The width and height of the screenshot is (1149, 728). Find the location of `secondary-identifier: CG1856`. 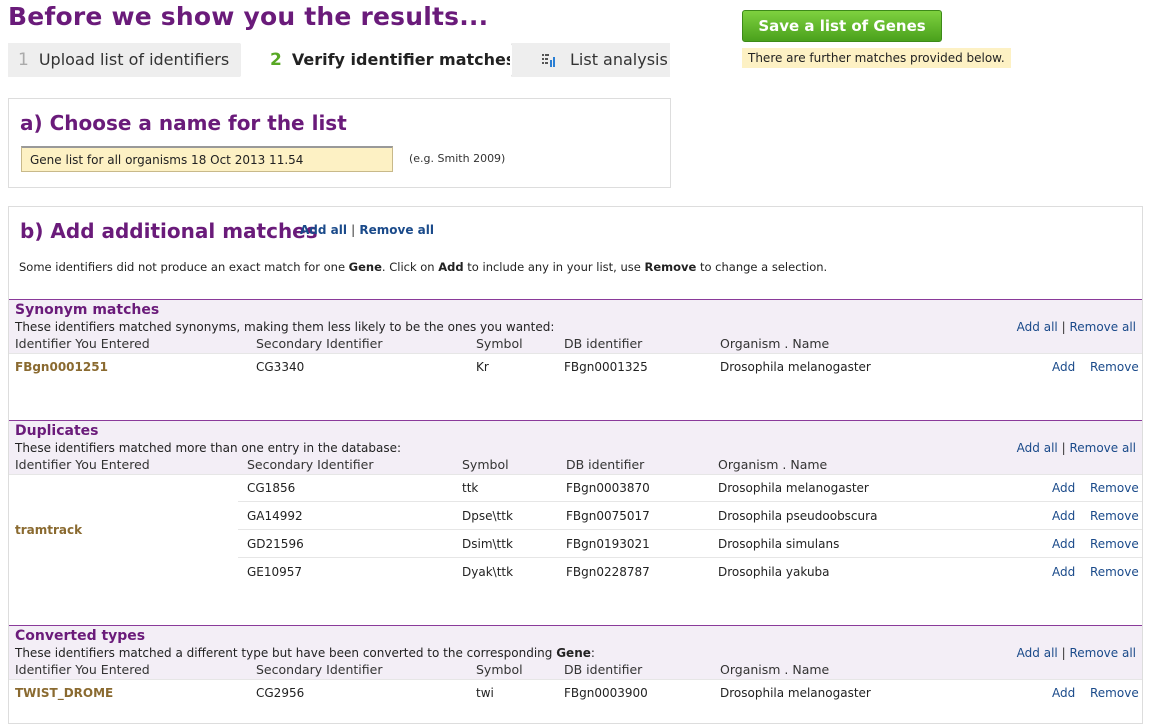

secondary-identifier: CG1856 is located at coordinates (271, 488).